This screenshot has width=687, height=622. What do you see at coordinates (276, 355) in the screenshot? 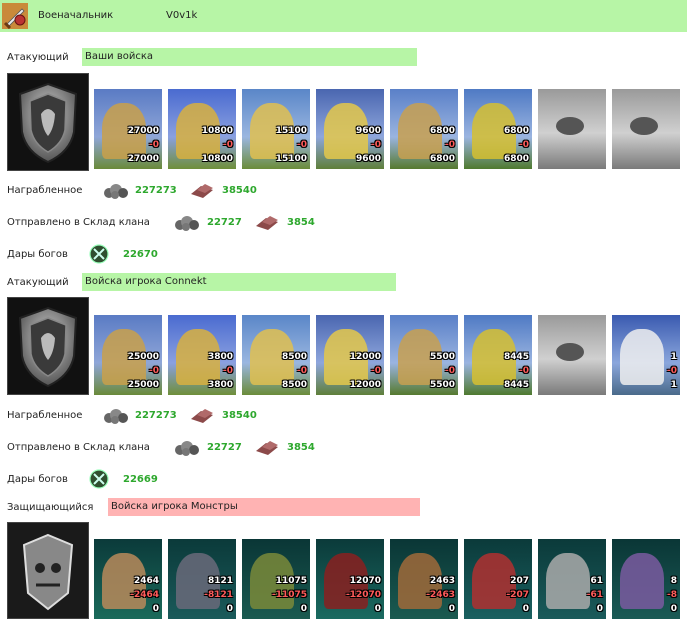
I see `unit-card-knight: 8500 -0 8500` at bounding box center [276, 355].